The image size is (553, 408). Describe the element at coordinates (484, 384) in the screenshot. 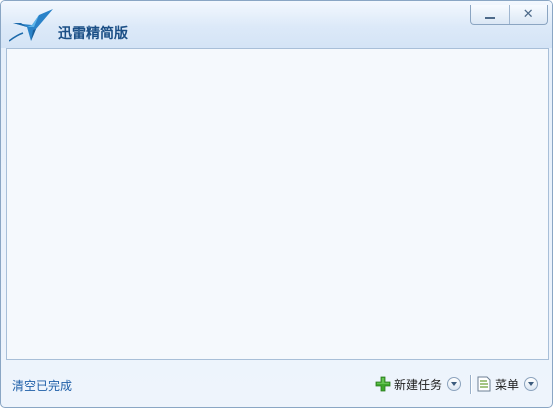

I see `document-menu-icon` at that location.